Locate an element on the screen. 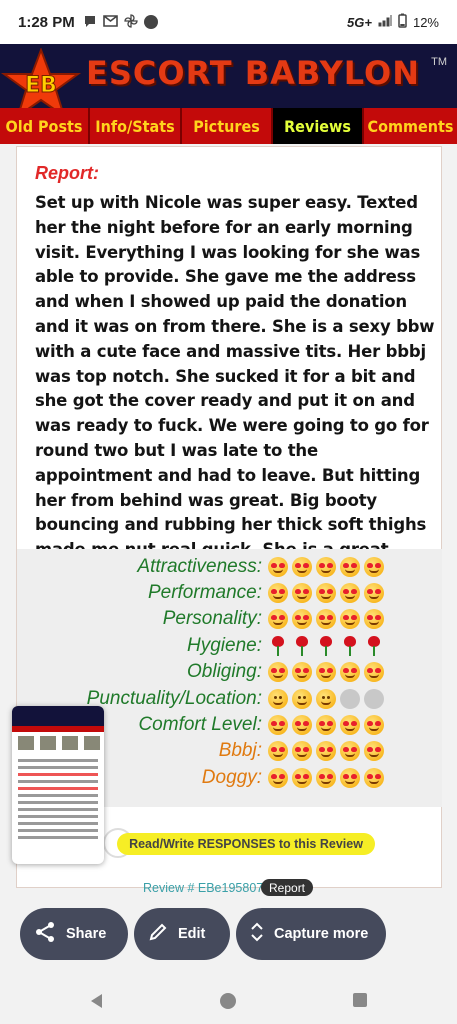  tab-old-posts: Old Posts is located at coordinates (45, 126).